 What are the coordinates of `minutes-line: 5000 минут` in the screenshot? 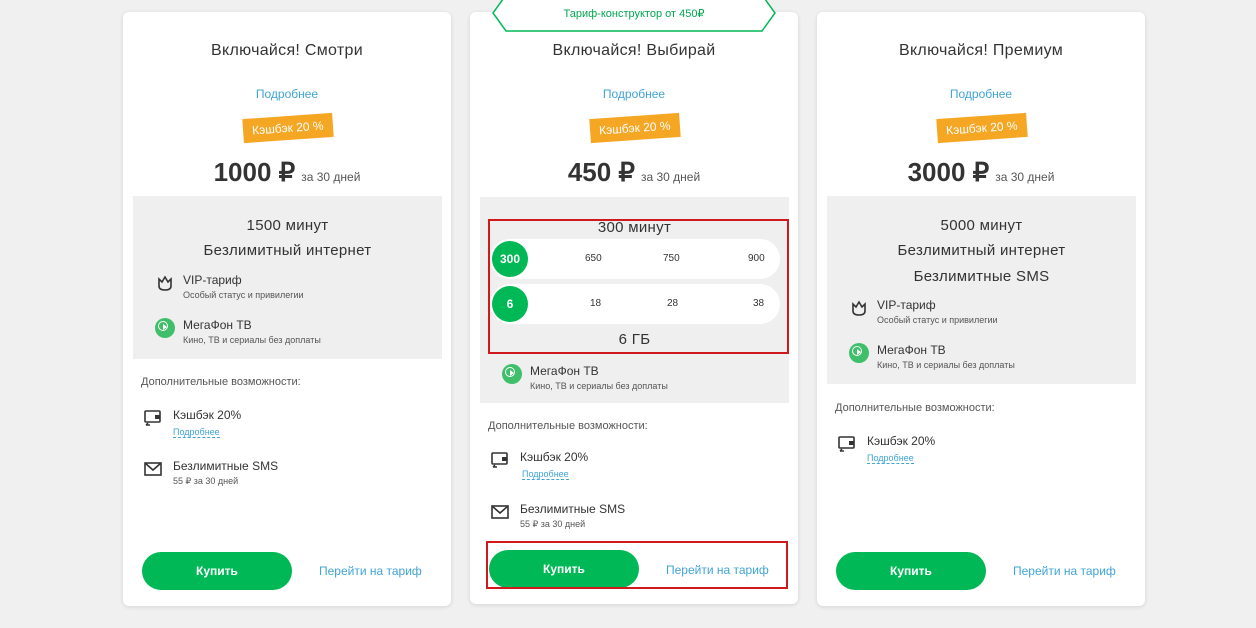 It's located at (981, 225).